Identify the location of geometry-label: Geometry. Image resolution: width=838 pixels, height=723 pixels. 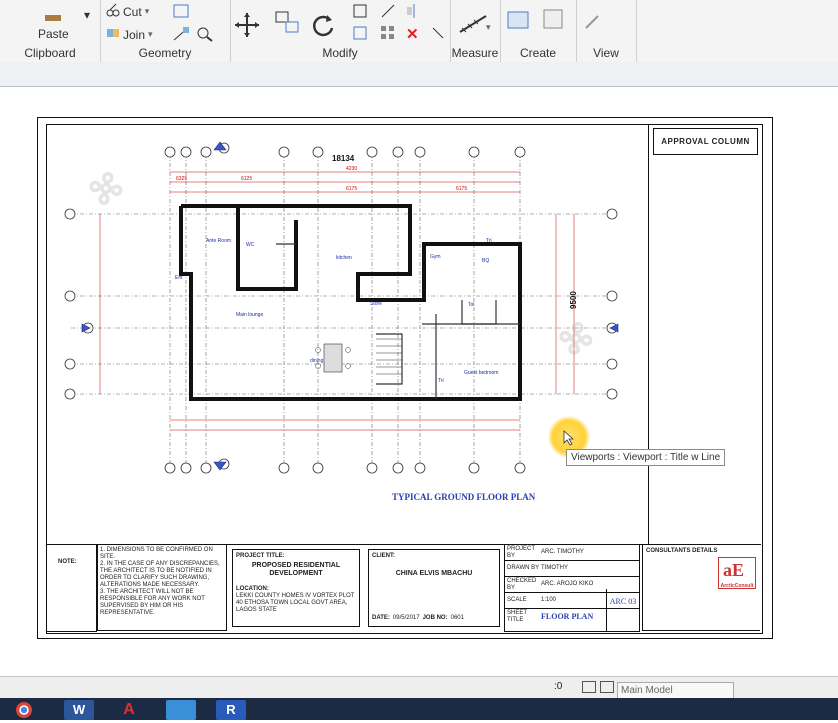
(165, 53).